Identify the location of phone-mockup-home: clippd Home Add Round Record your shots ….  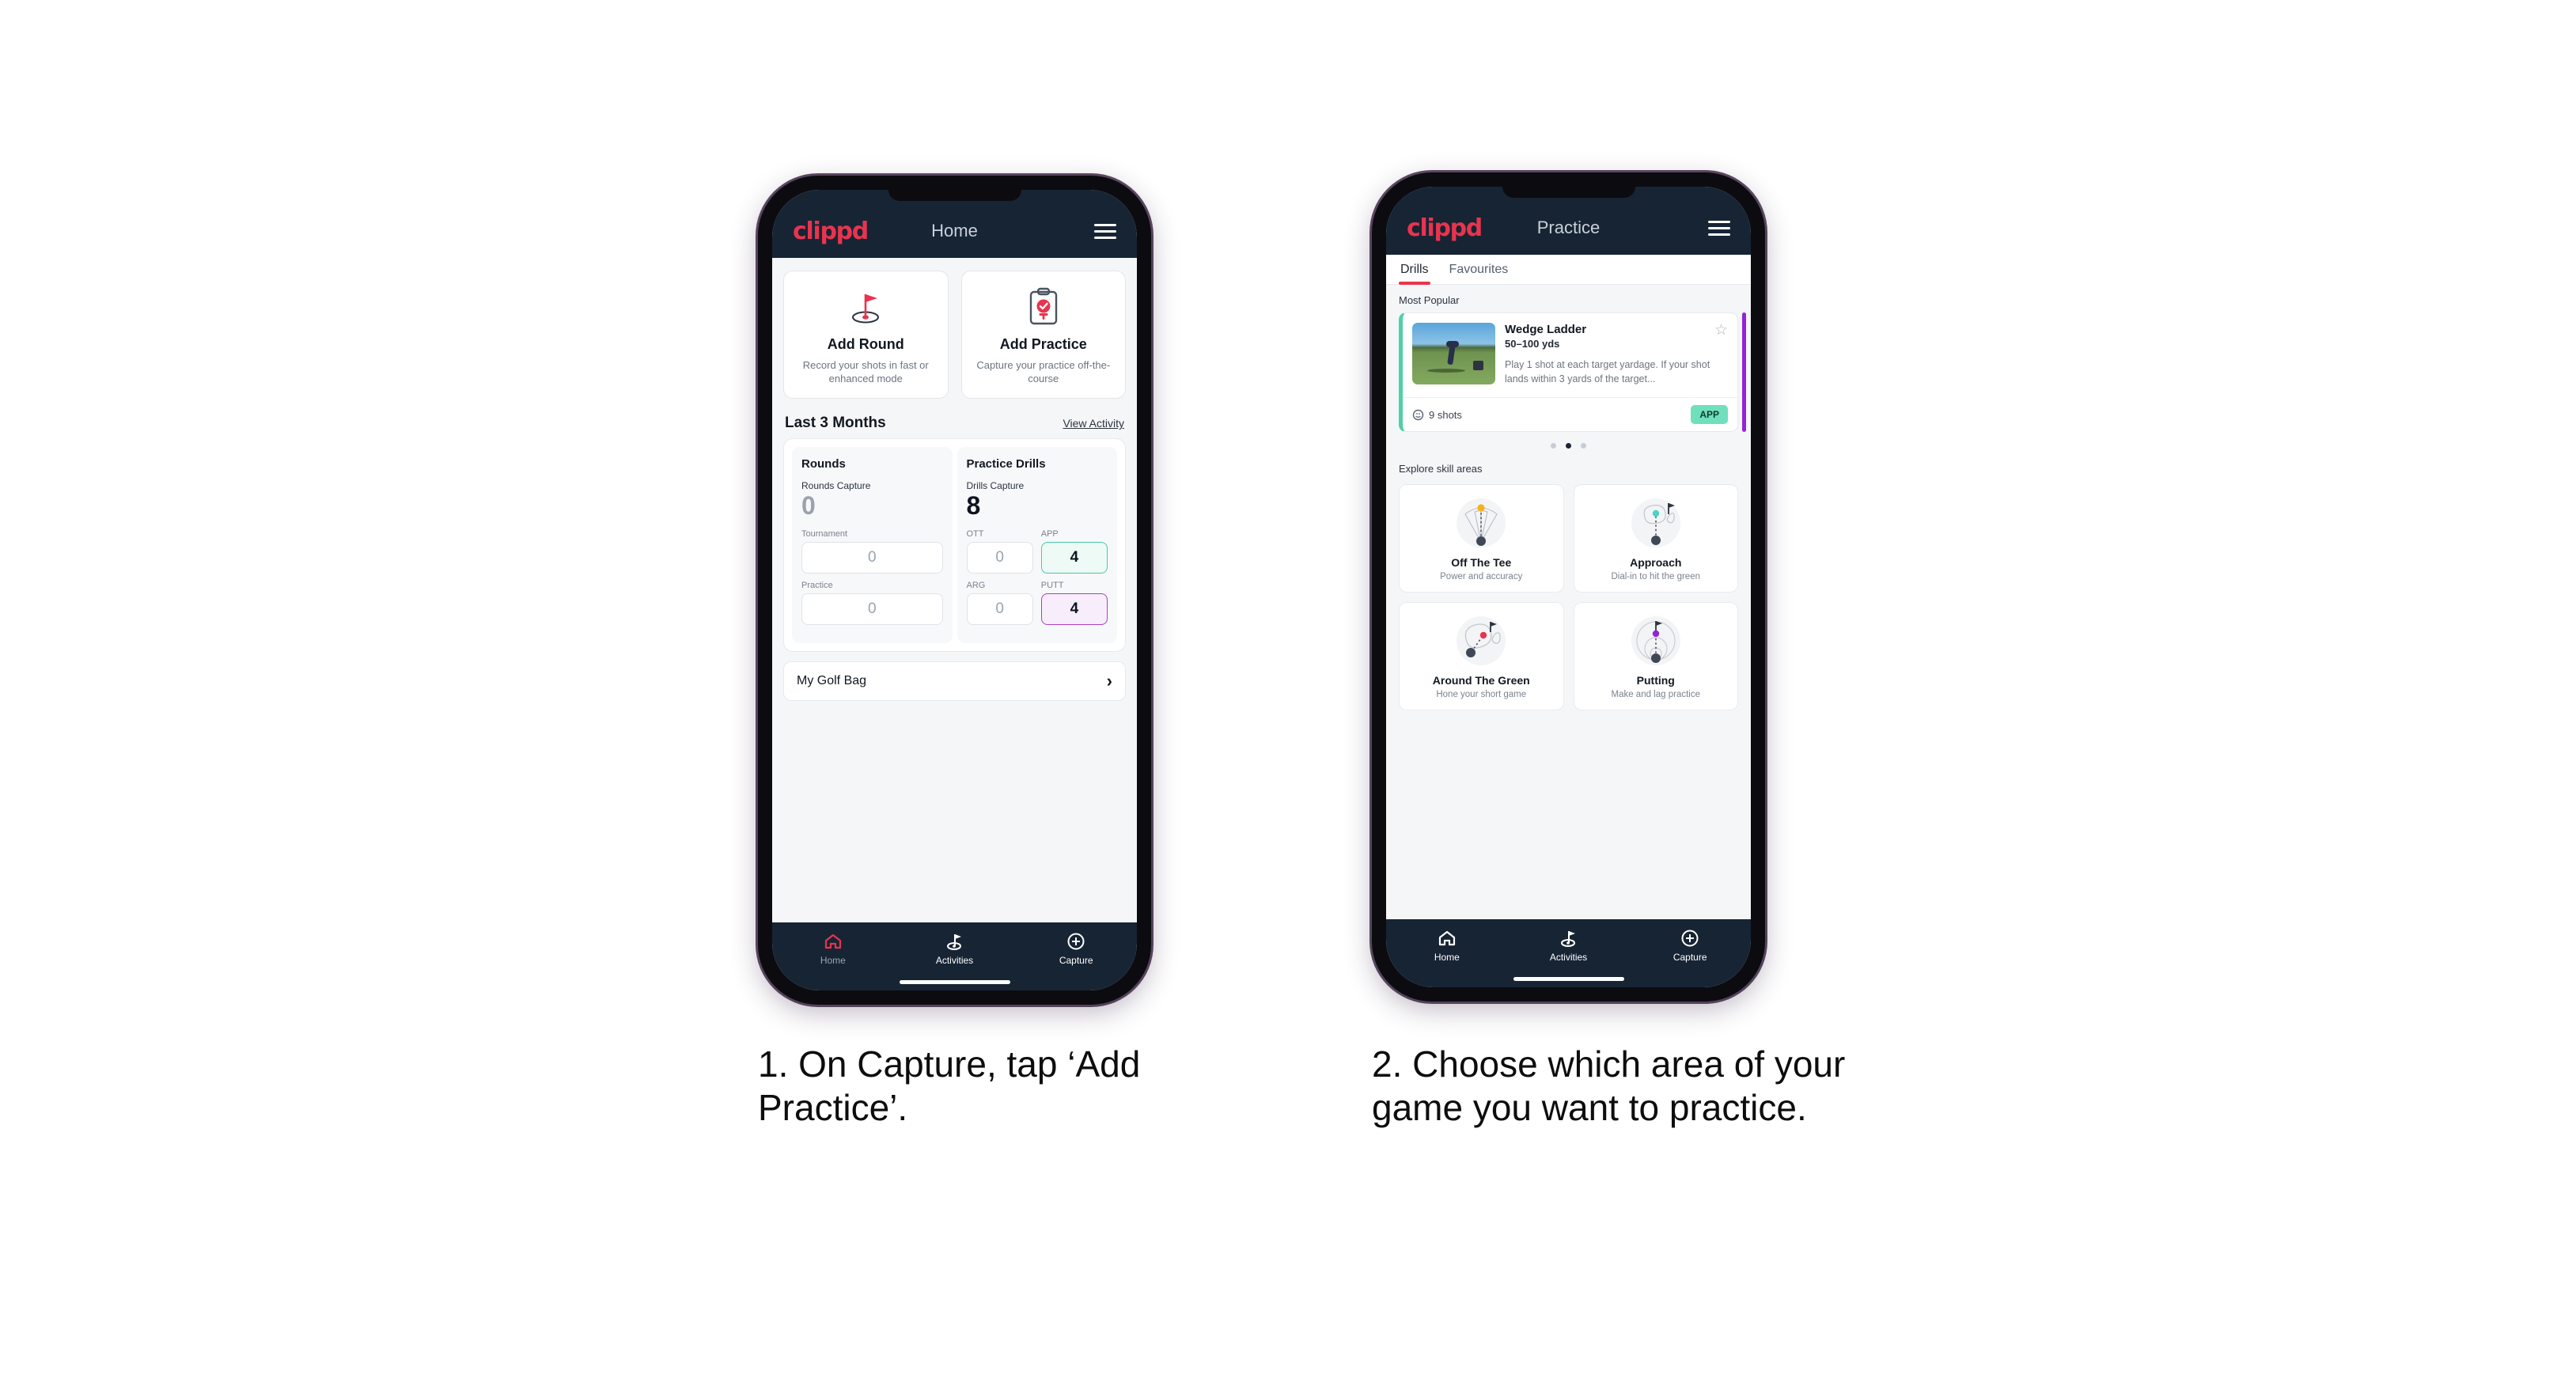
(954, 591).